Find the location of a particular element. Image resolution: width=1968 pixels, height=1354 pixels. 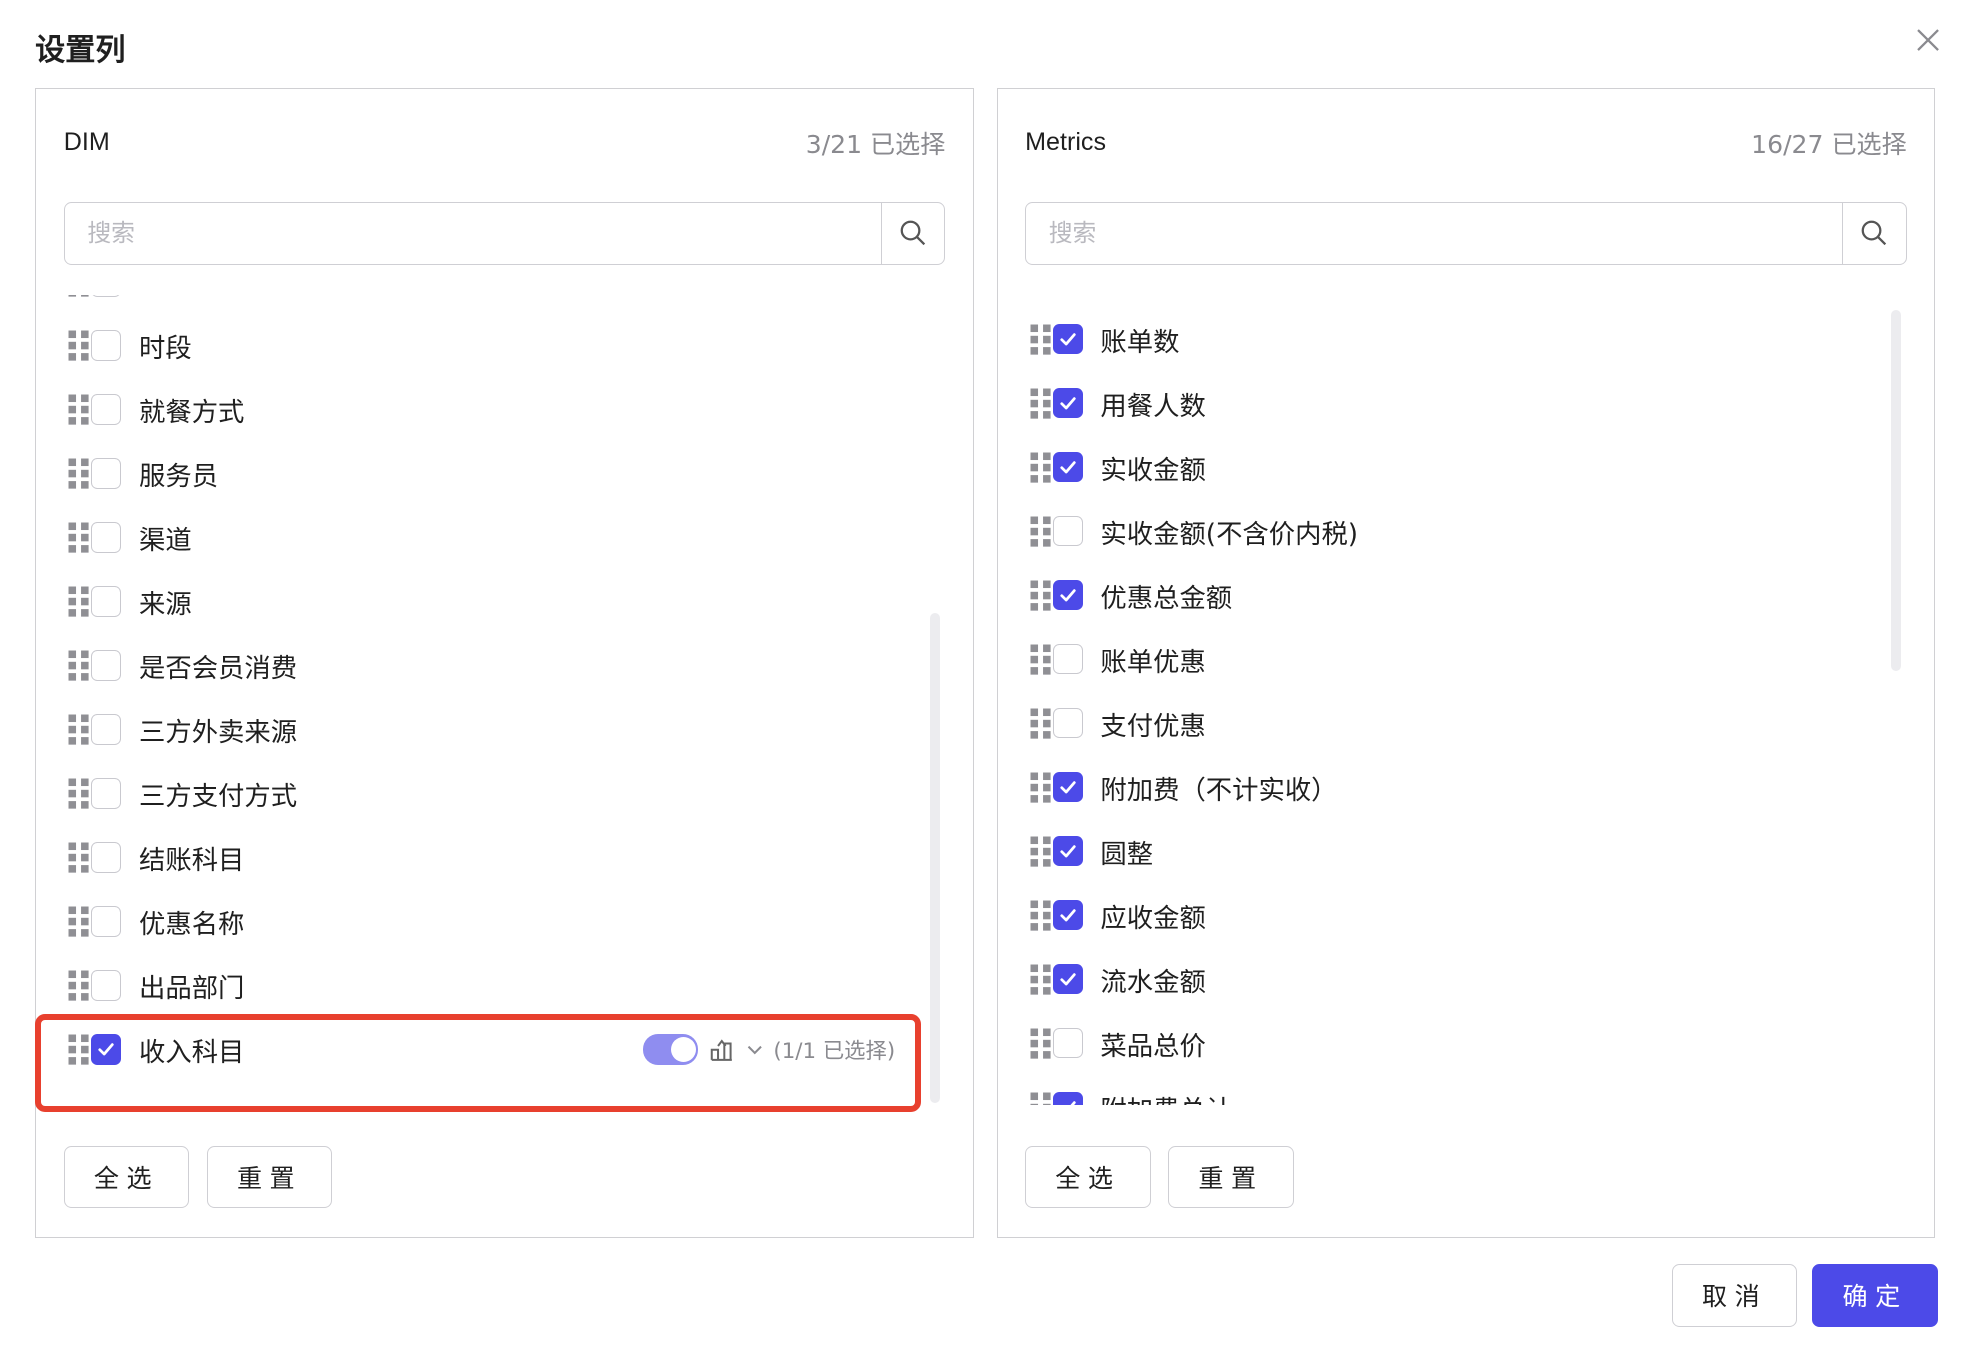

list-item: 圆整 is located at coordinates (1466, 851).